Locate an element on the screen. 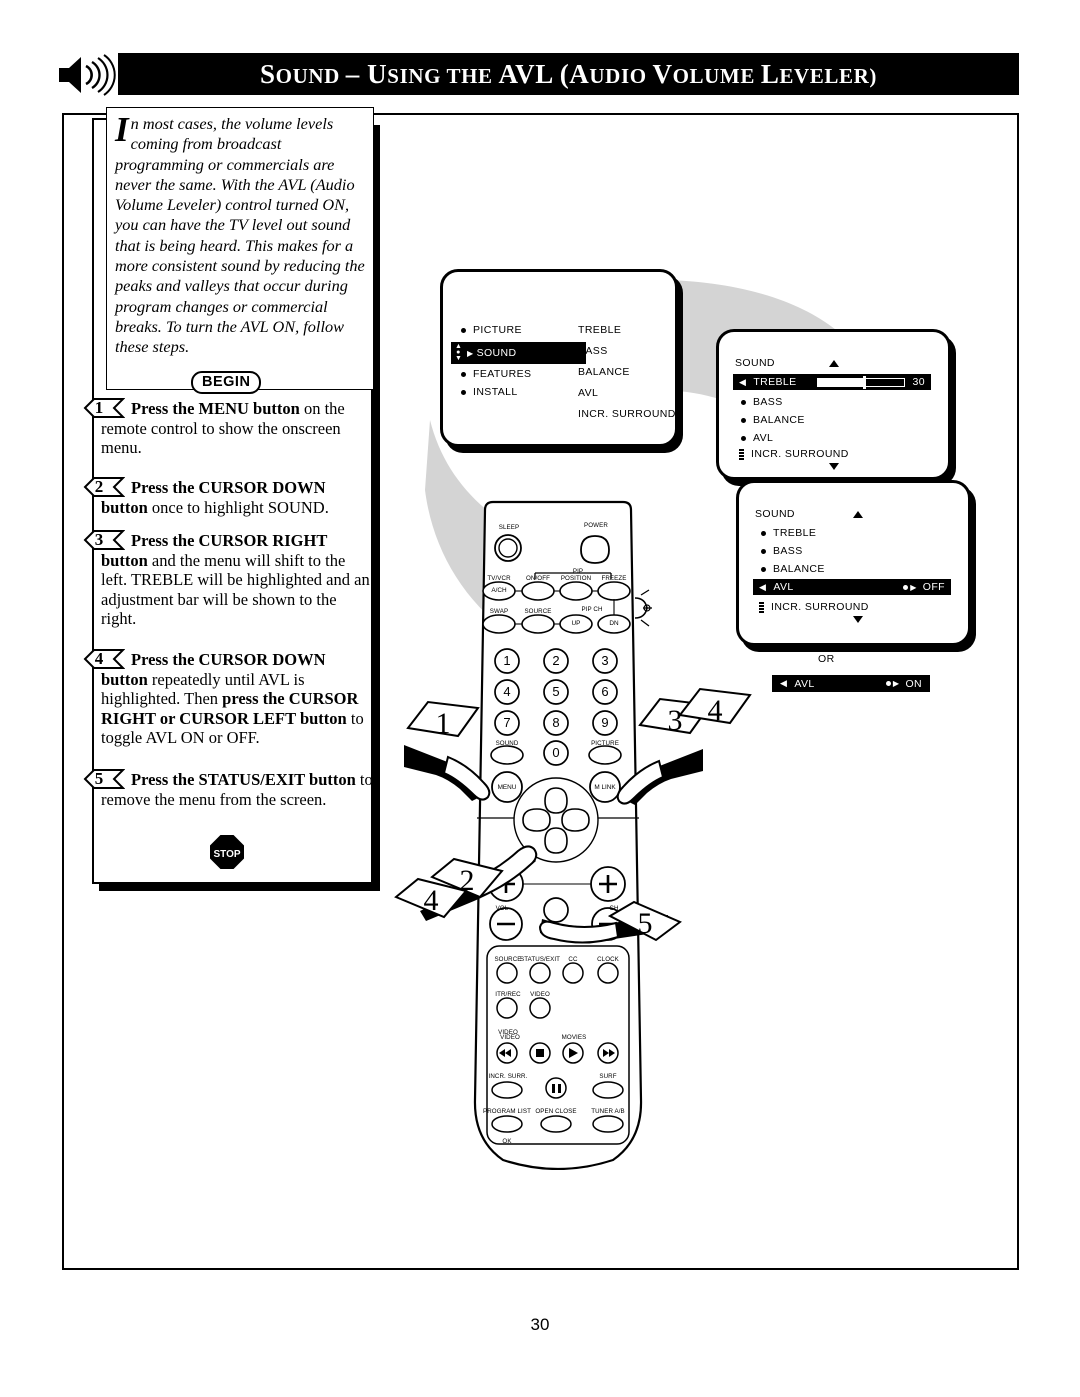 Image resolution: width=1080 pixels, height=1397 pixels. intro-dropcap: I is located at coordinates (122, 129).